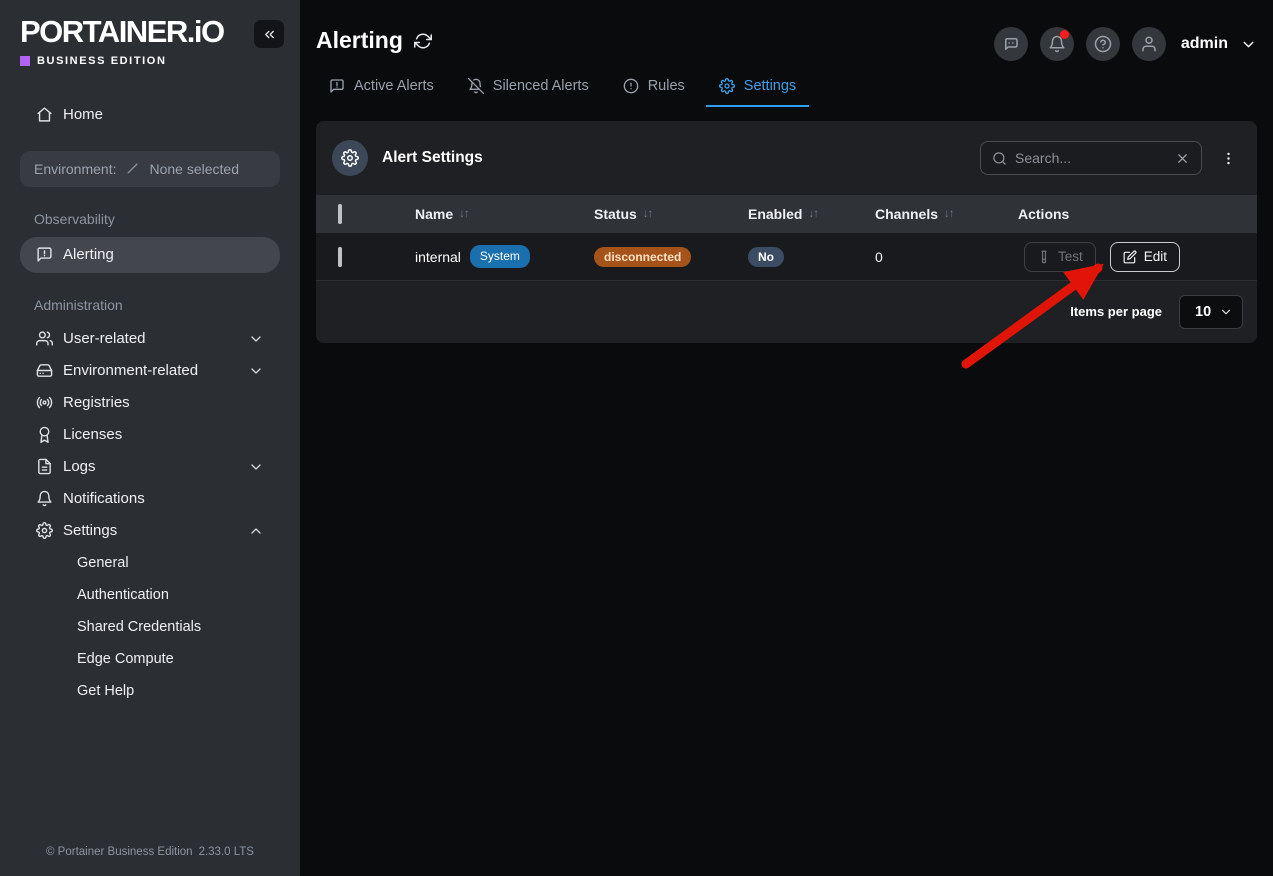 This screenshot has height=876, width=1273. What do you see at coordinates (150, 254) in the screenshot?
I see `sidebar-item-alerting: Alerting` at bounding box center [150, 254].